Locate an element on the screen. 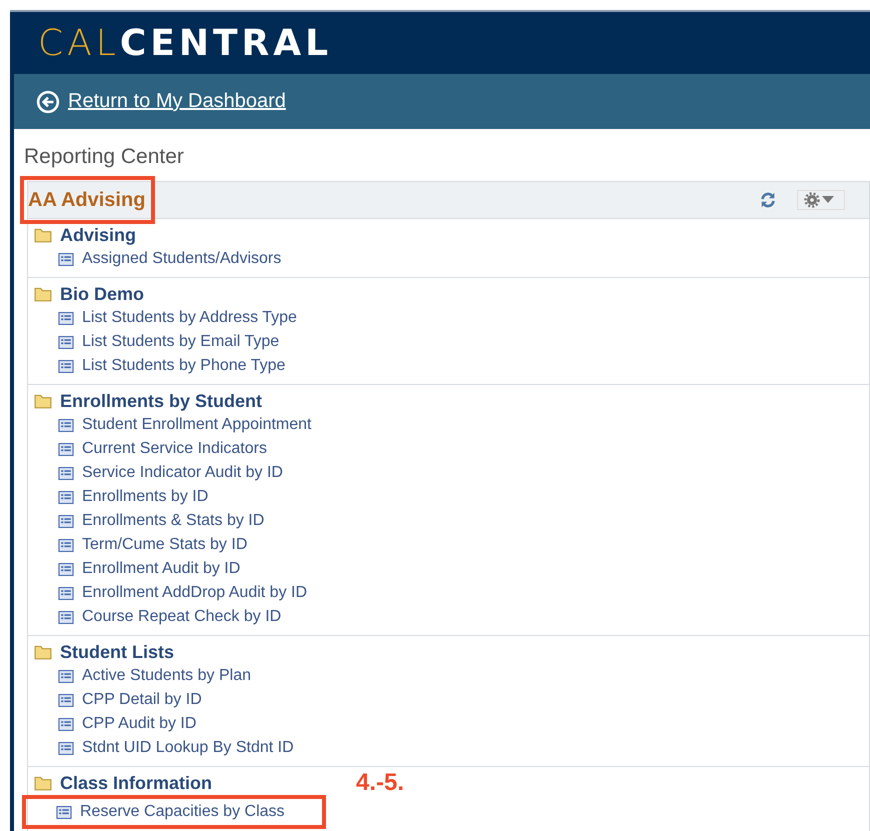 The width and height of the screenshot is (870, 831). report-item: List Students by Email Type is located at coordinates (451, 342).